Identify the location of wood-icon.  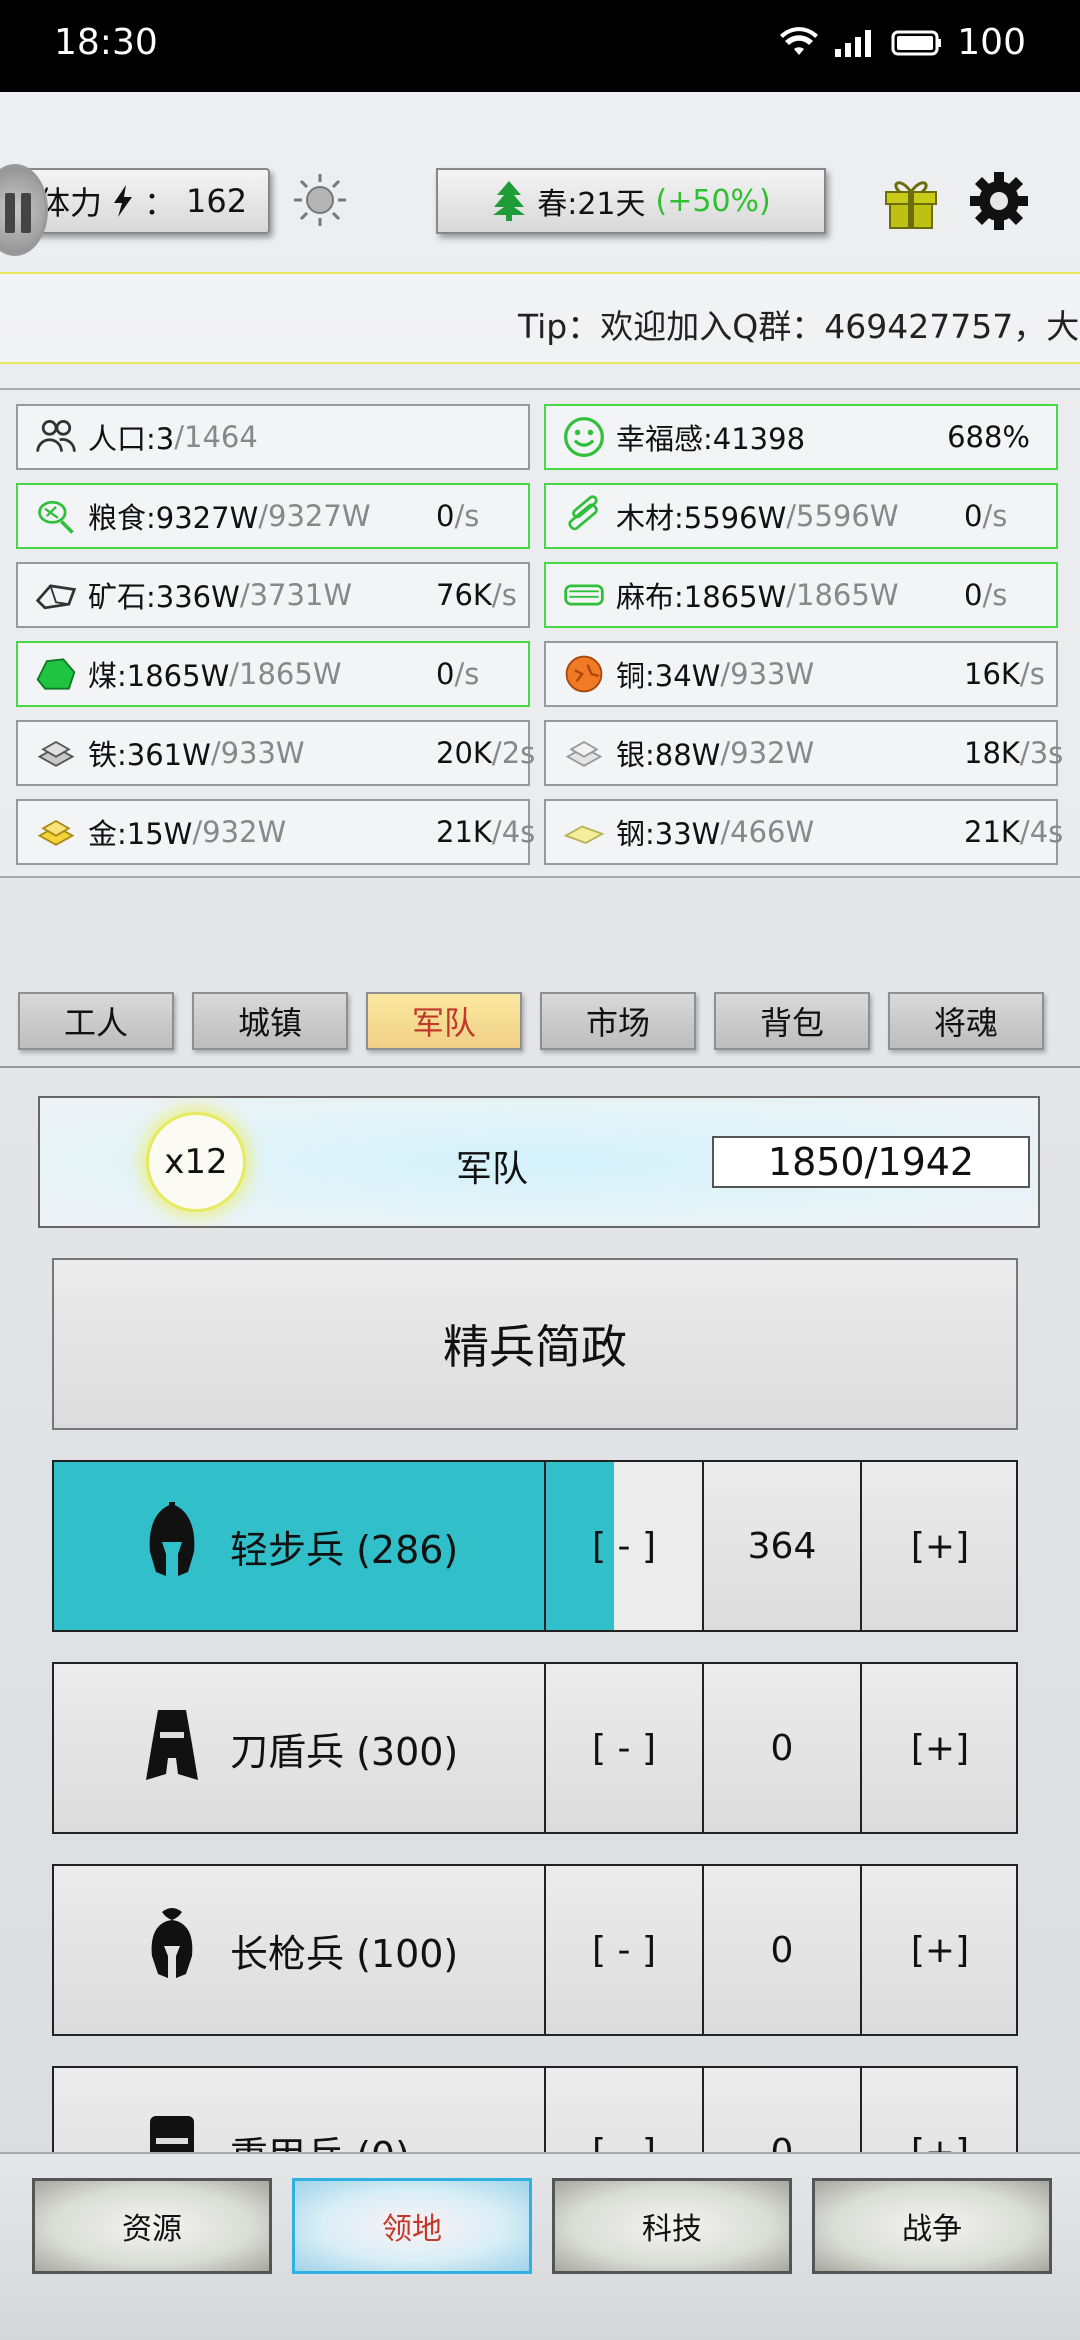
(584, 516).